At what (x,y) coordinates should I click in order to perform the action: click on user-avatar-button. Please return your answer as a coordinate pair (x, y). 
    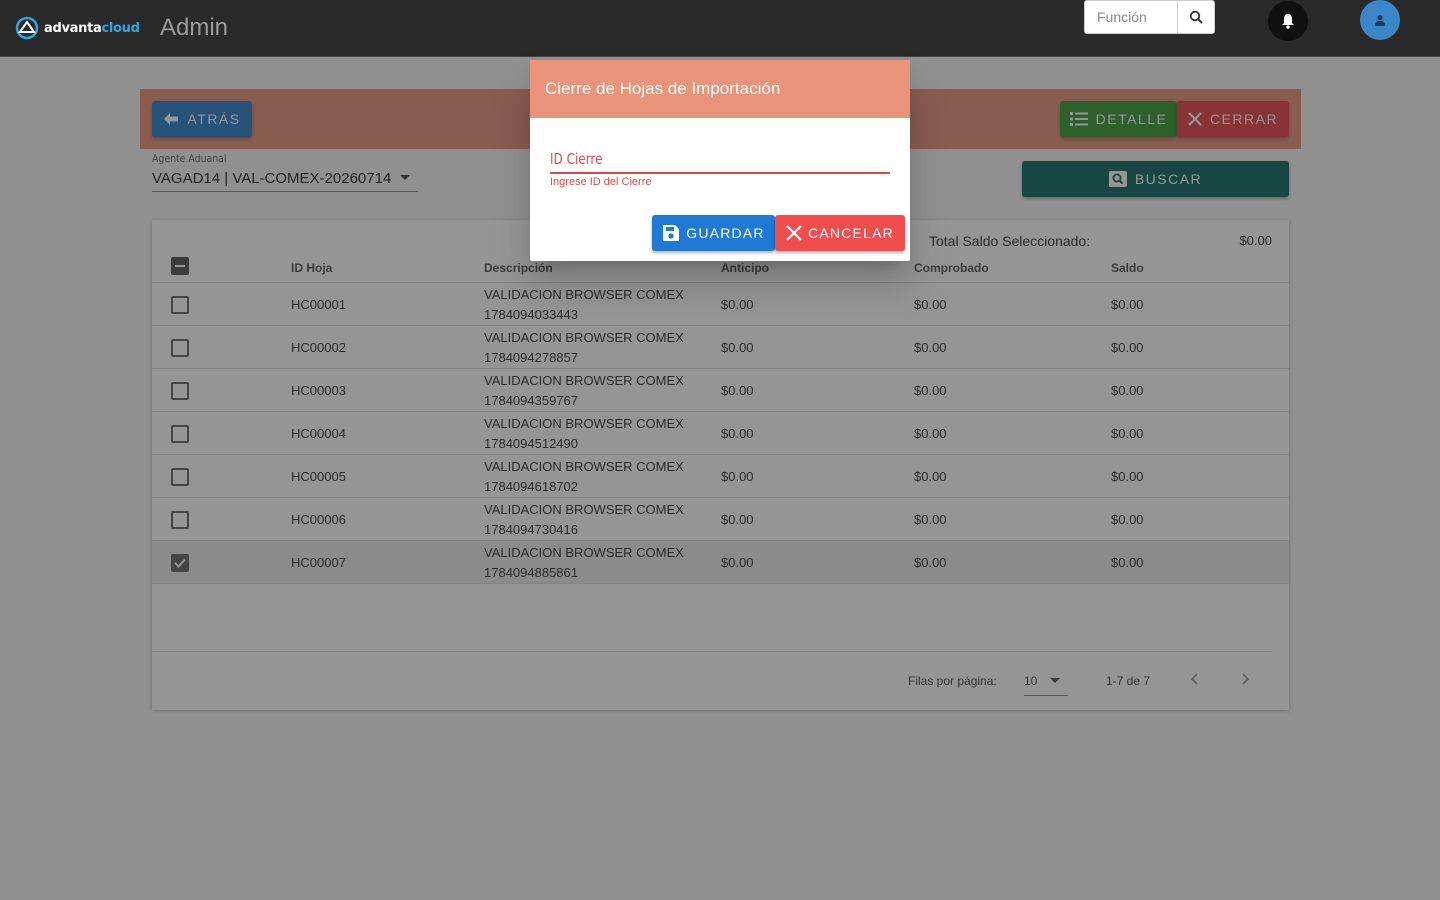
    Looking at the image, I should click on (1380, 20).